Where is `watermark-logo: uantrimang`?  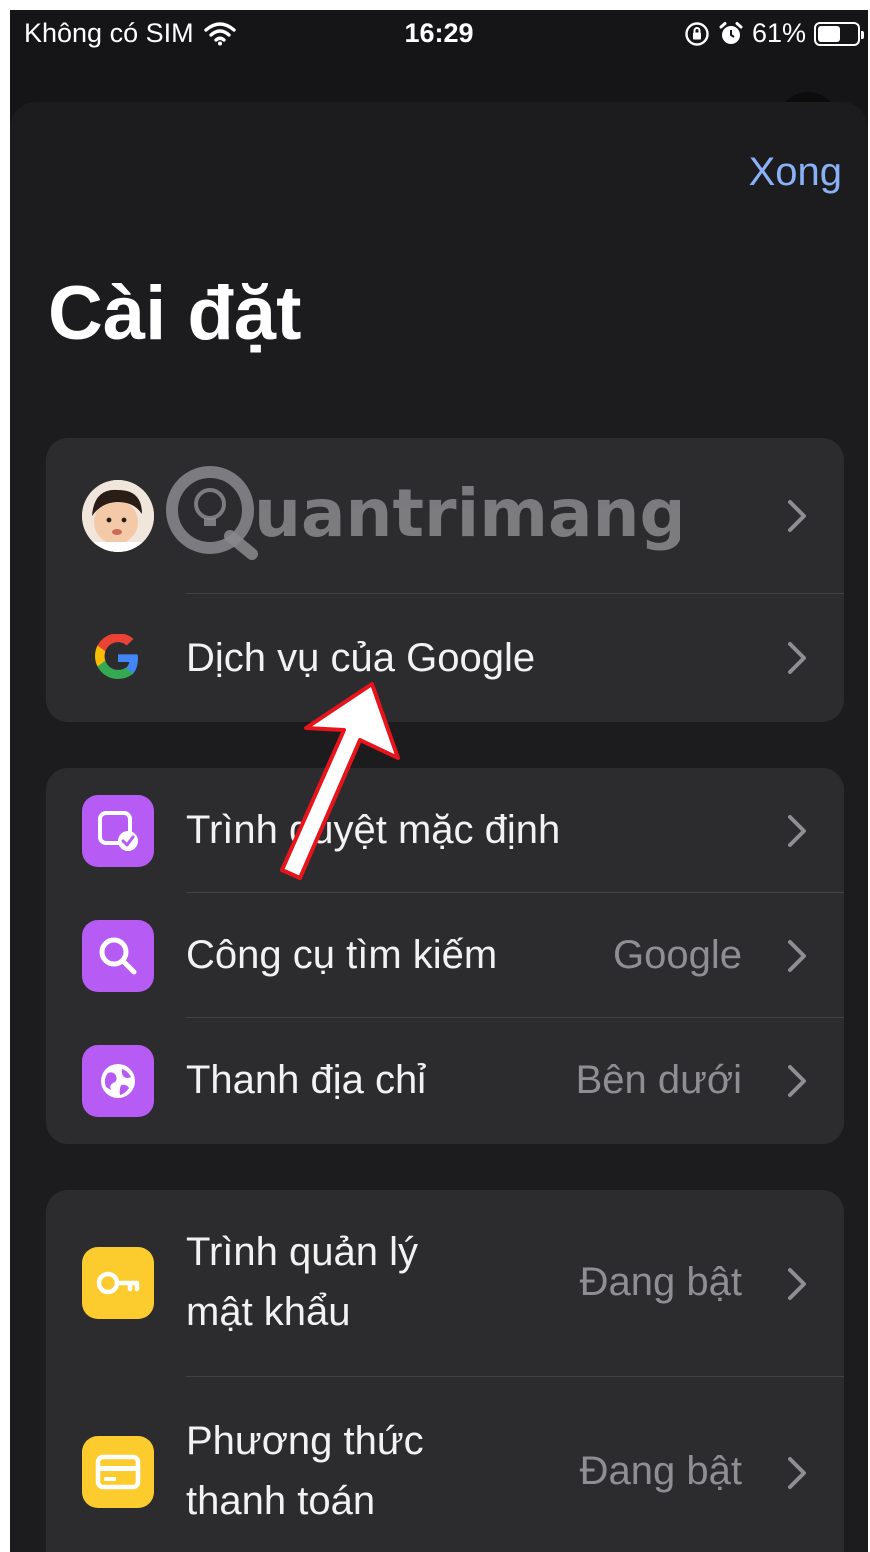 watermark-logo: uantrimang is located at coordinates (423, 513).